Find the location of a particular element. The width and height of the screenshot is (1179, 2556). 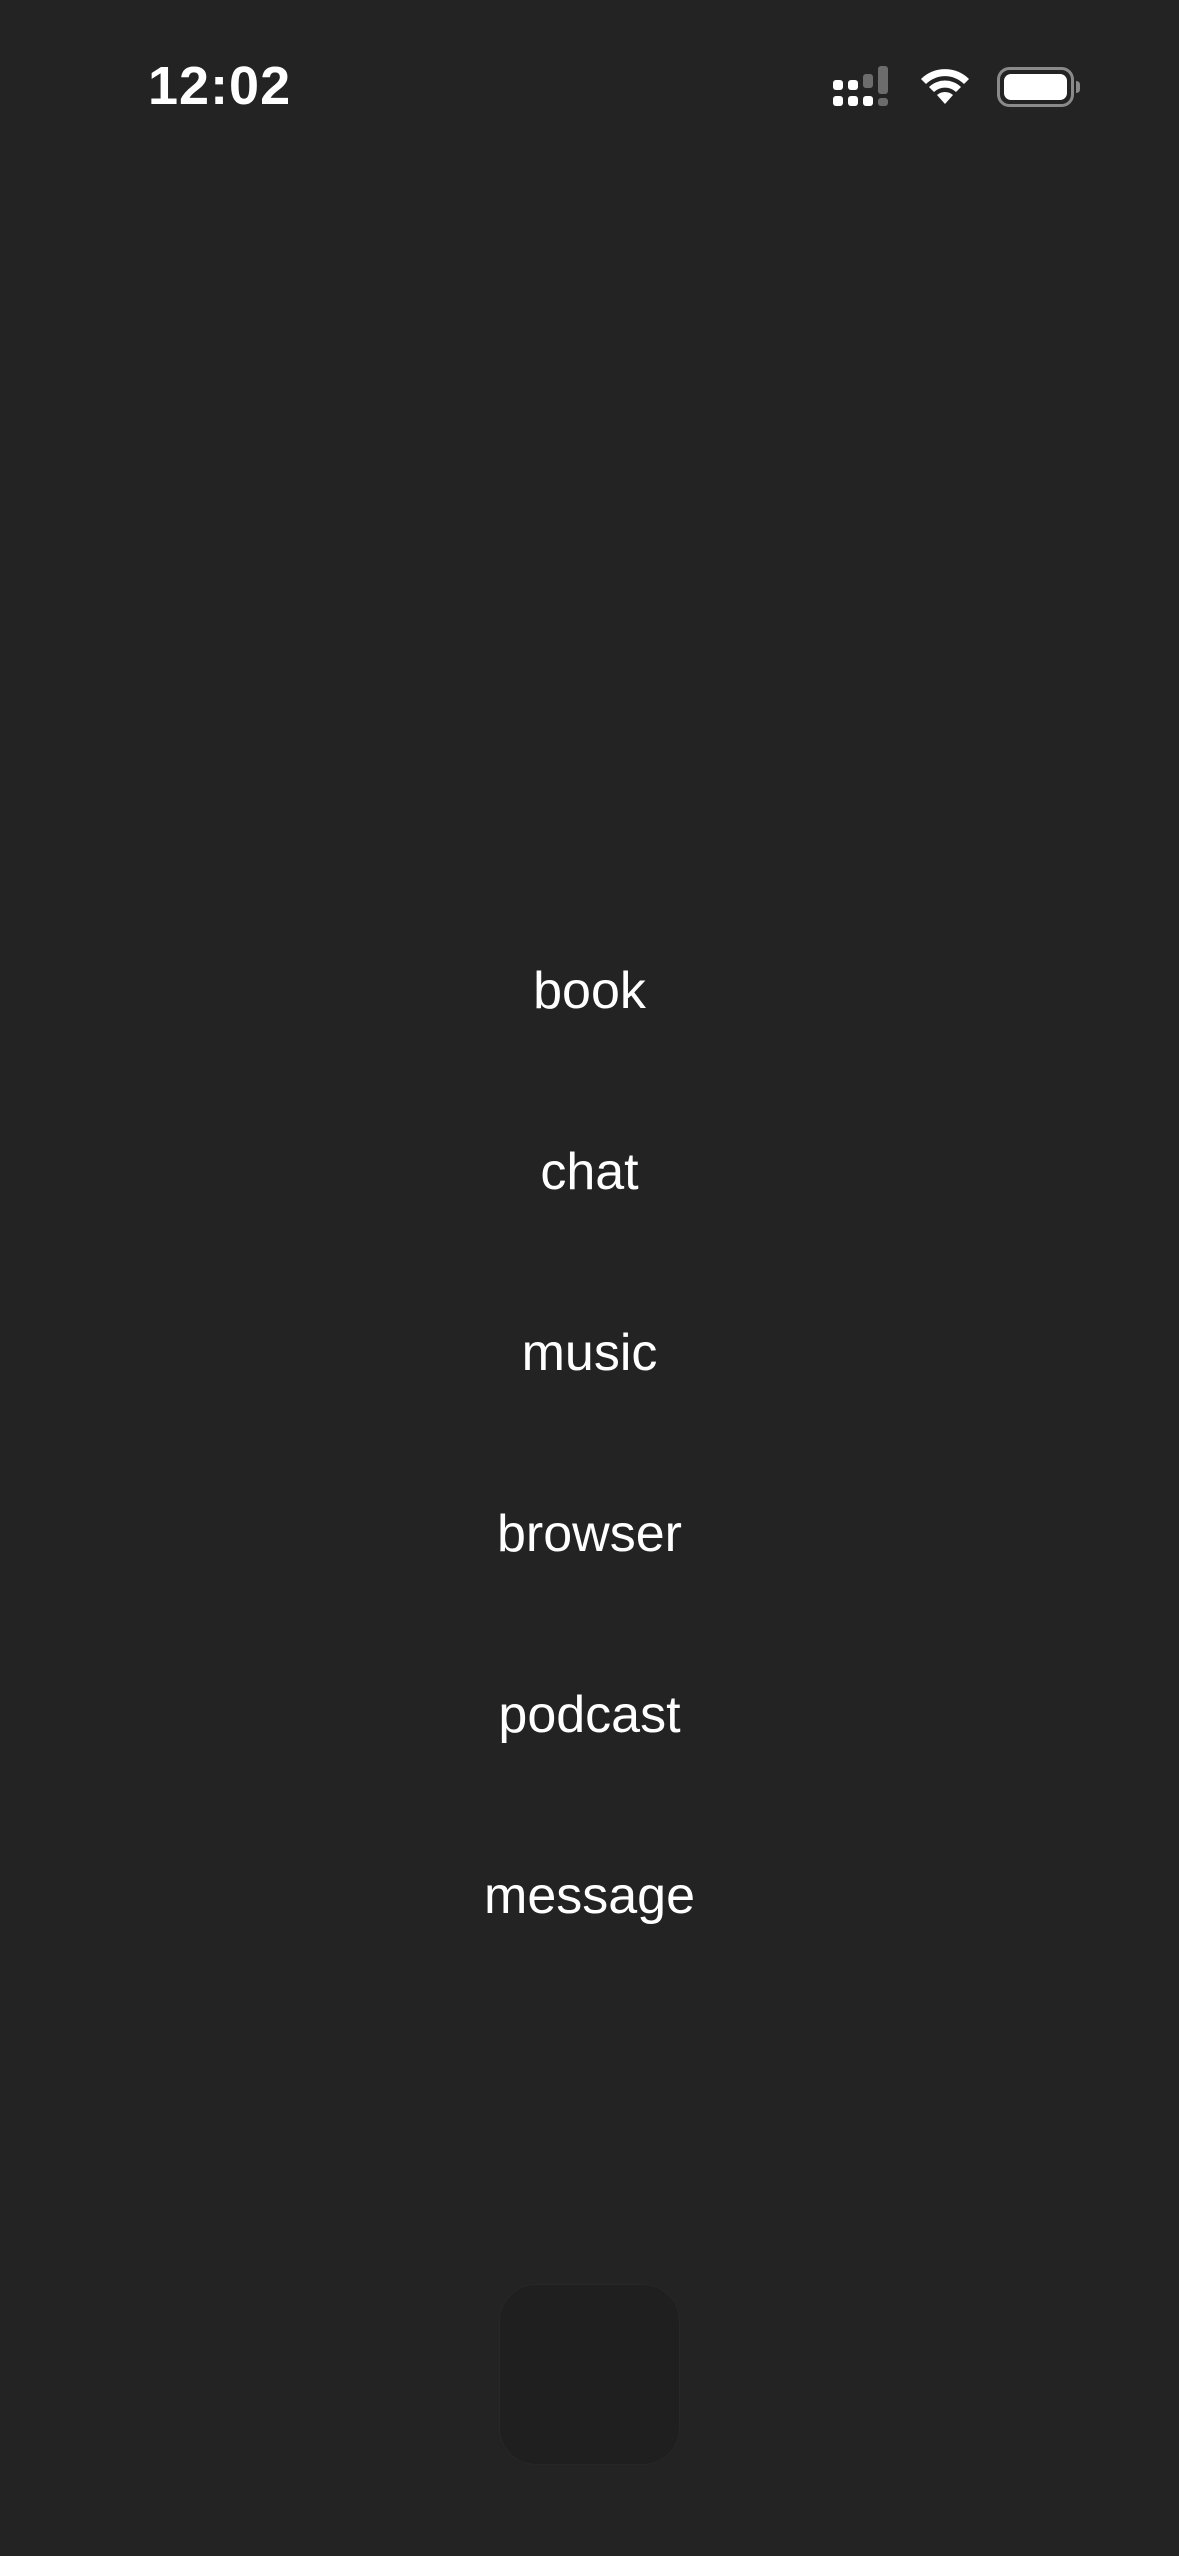

status-bar: 12:02 is located at coordinates (589, 87).